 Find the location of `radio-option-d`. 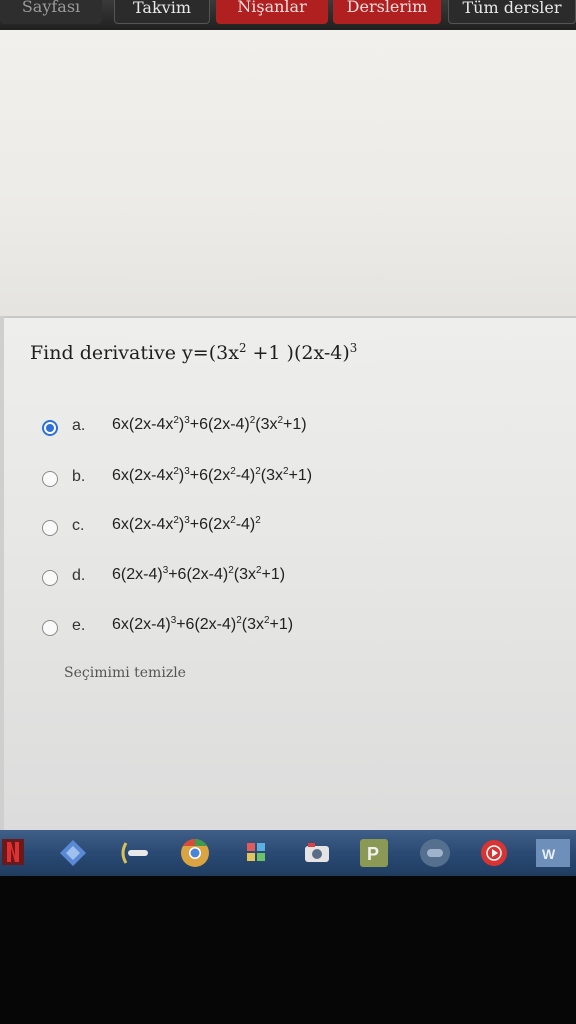

radio-option-d is located at coordinates (50, 578).